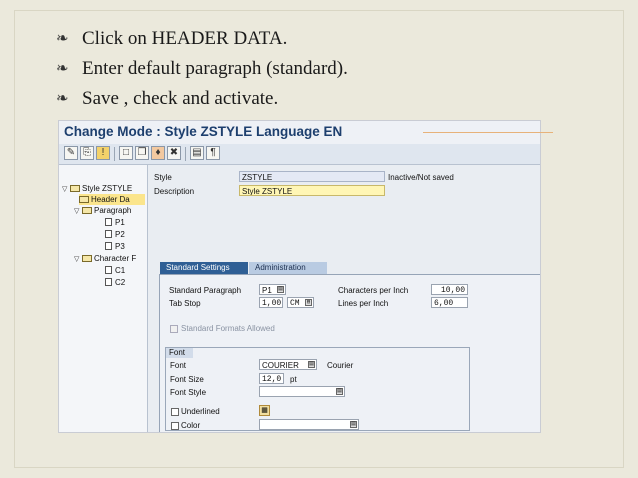 The image size is (638, 478). Describe the element at coordinates (197, 153) in the screenshot. I see `header-data-icon: ▤` at that location.